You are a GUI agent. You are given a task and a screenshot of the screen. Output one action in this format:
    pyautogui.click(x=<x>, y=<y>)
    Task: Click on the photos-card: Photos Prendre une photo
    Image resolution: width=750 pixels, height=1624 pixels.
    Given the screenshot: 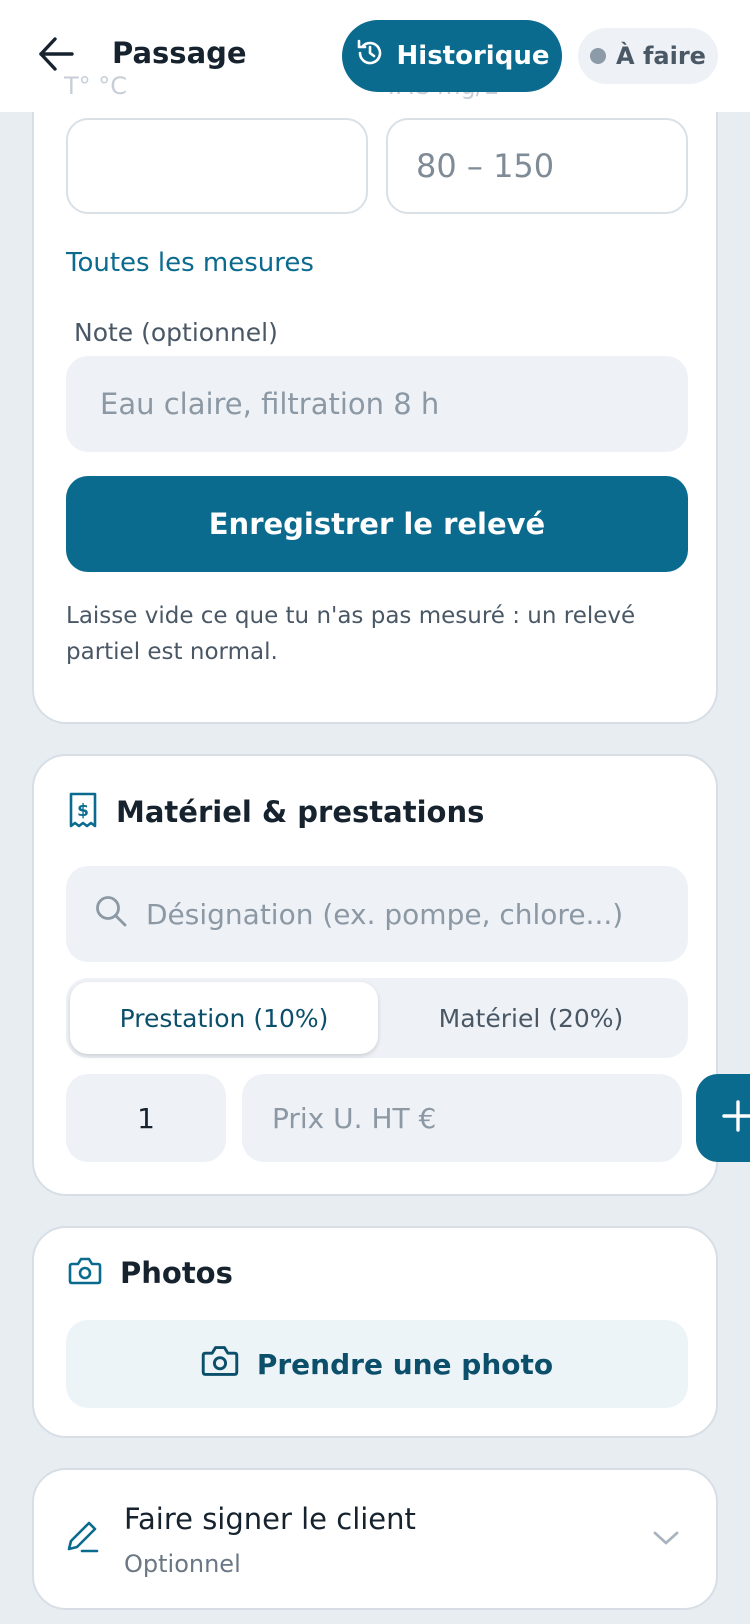 What is the action you would take?
    pyautogui.click(x=375, y=1332)
    